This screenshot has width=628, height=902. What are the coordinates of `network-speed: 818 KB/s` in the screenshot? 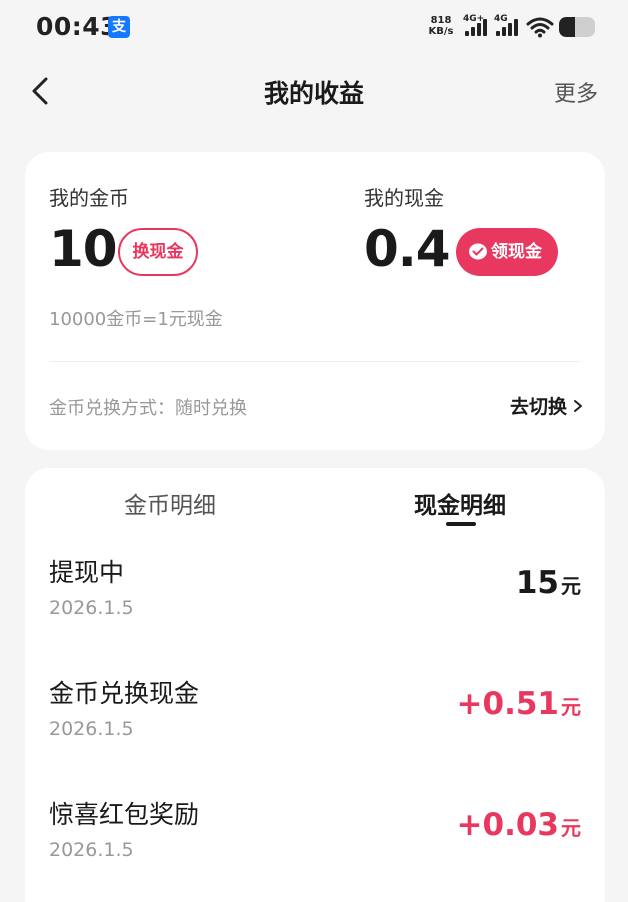 It's located at (441, 26).